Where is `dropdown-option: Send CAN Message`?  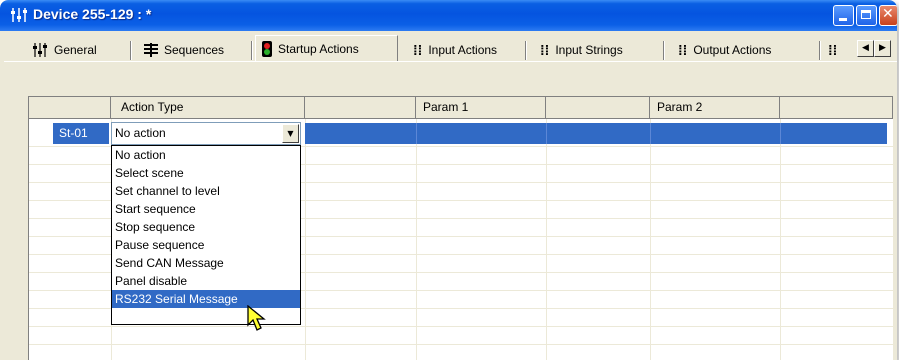 dropdown-option: Send CAN Message is located at coordinates (206, 263).